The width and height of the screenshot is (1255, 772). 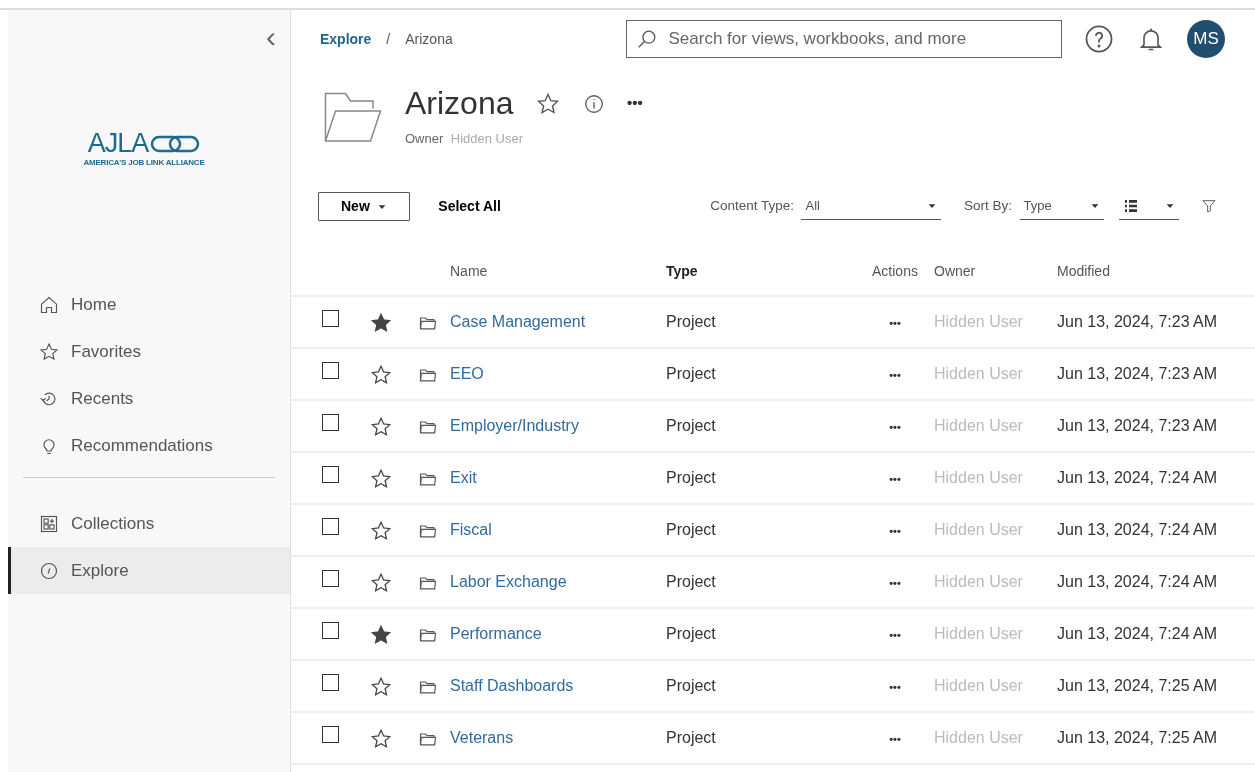 What do you see at coordinates (364, 206) in the screenshot?
I see `new-button: New` at bounding box center [364, 206].